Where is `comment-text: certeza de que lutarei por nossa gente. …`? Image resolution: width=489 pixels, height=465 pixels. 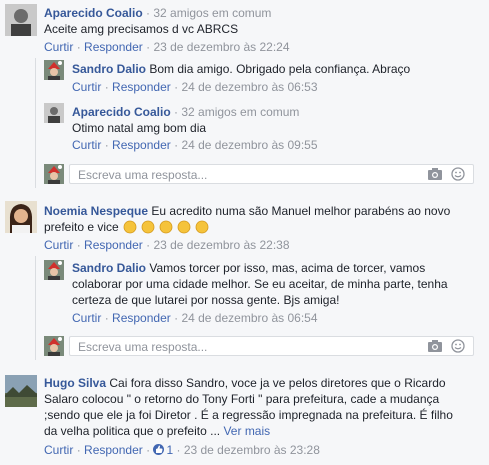
comment-text: certeza de que lutarei por nossa gente. … is located at coordinates (206, 300).